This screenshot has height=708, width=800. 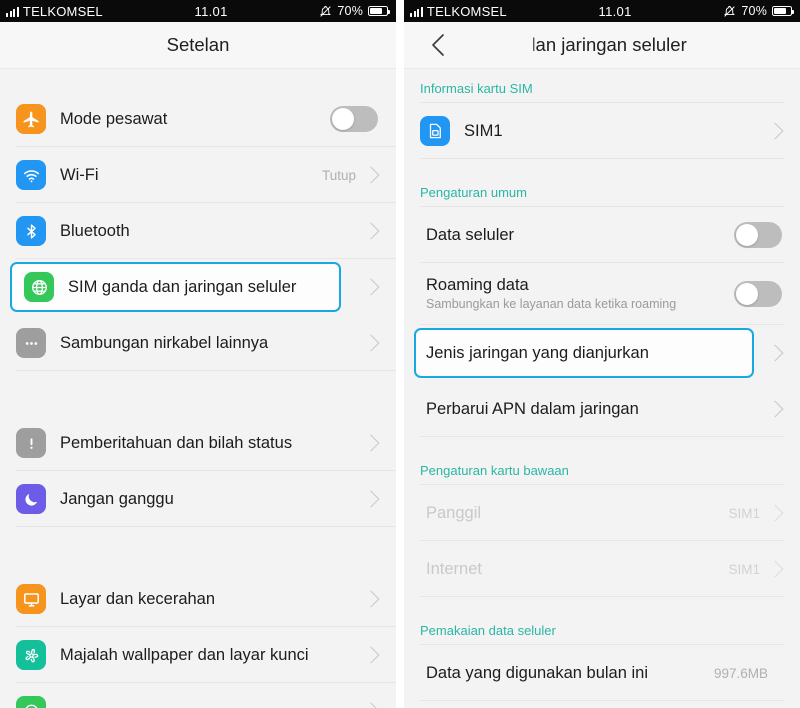 I want to click on section-header-general-settings: Pengaturan umum, so click(x=602, y=190).